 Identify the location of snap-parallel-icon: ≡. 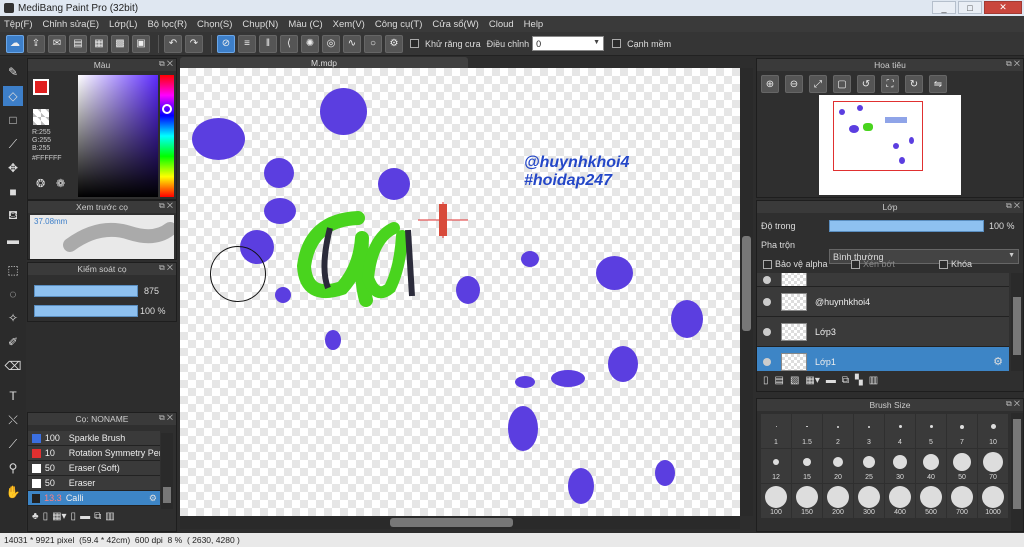
(247, 43).